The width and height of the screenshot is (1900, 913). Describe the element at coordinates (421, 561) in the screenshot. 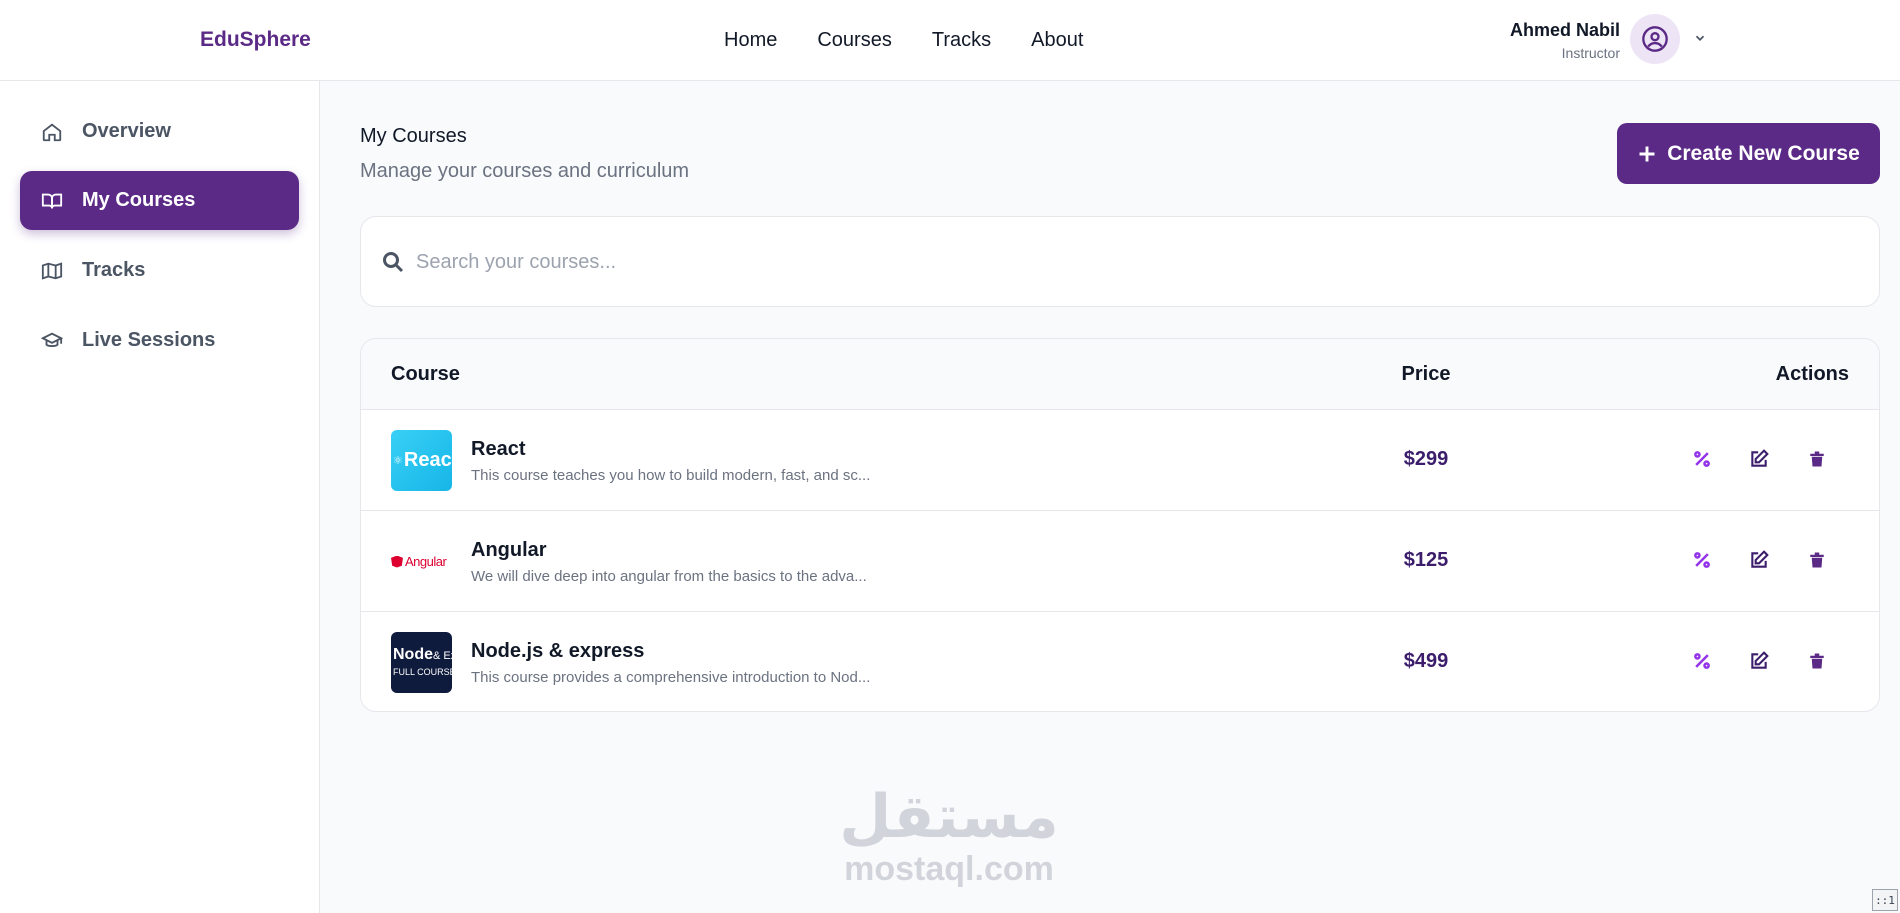

I see `course-thumbnail: Angular` at that location.